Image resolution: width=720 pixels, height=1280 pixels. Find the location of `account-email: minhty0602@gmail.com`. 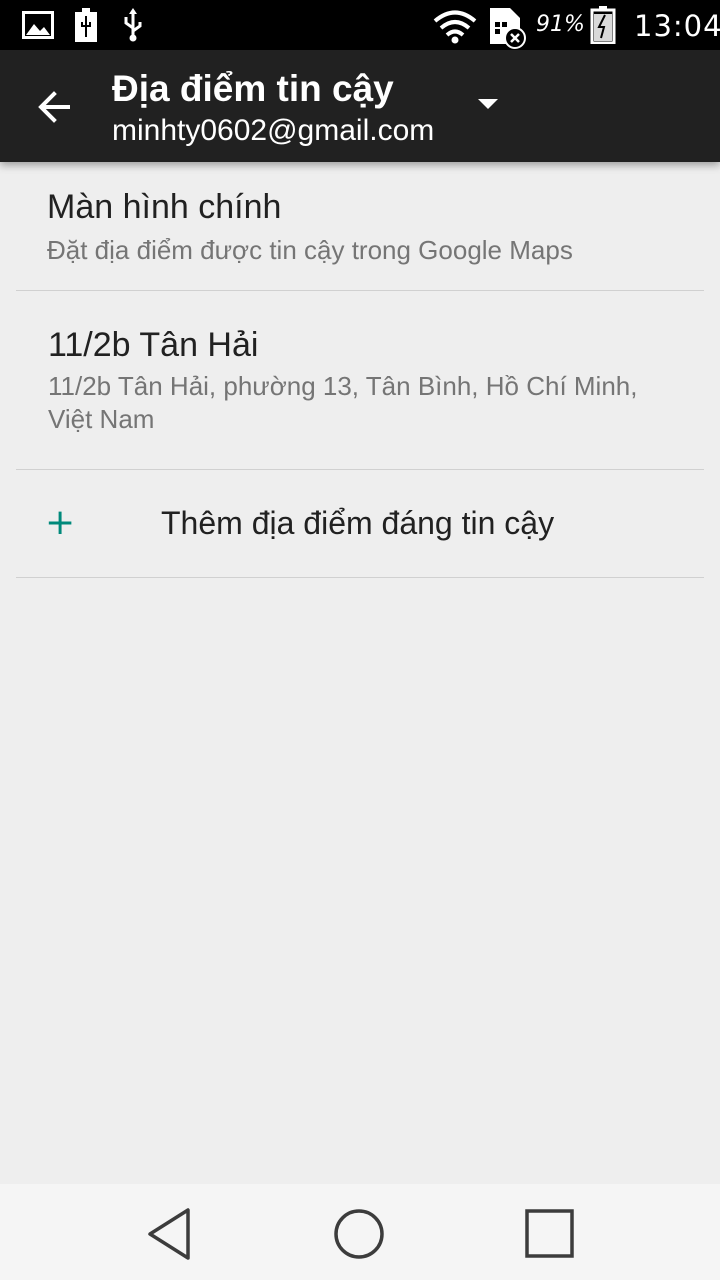

account-email: minhty0602@gmail.com is located at coordinates (273, 131).